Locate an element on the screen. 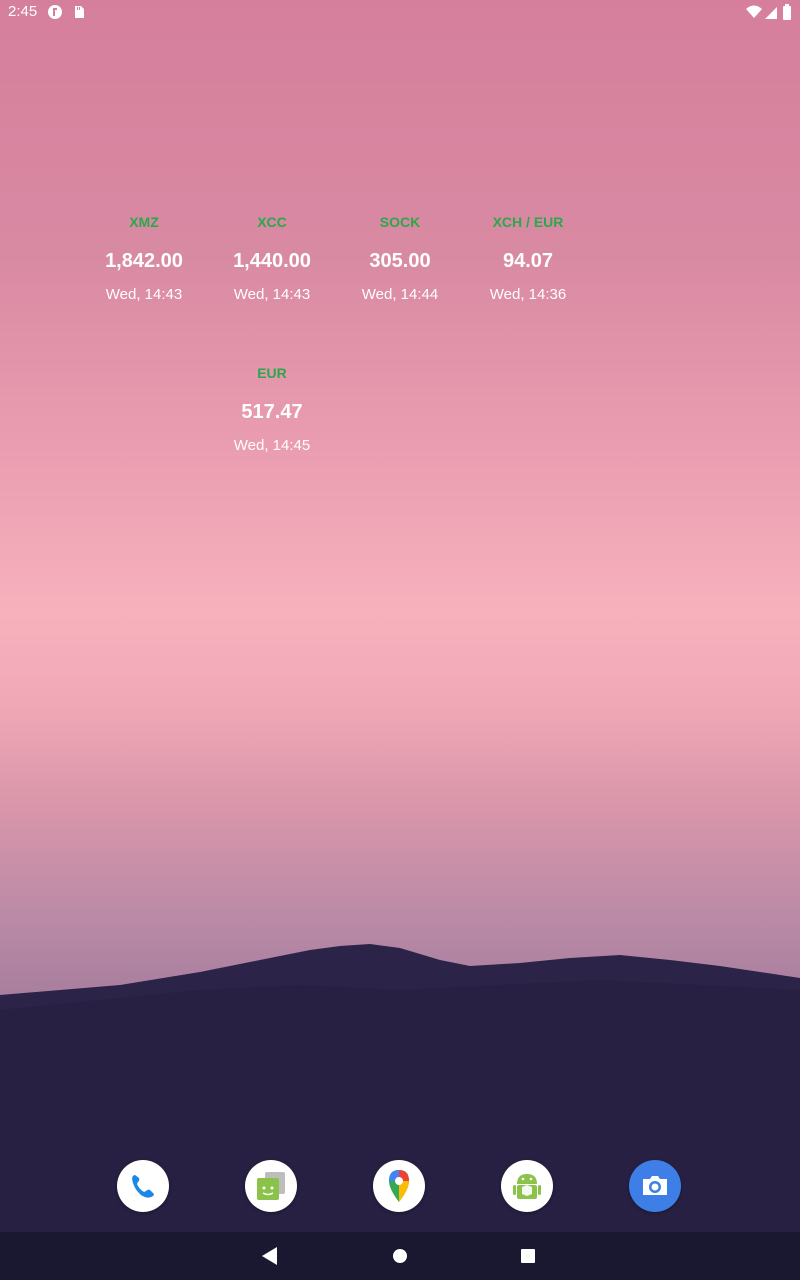 Image resolution: width=800 pixels, height=1280 pixels. recents-icon is located at coordinates (528, 1256).